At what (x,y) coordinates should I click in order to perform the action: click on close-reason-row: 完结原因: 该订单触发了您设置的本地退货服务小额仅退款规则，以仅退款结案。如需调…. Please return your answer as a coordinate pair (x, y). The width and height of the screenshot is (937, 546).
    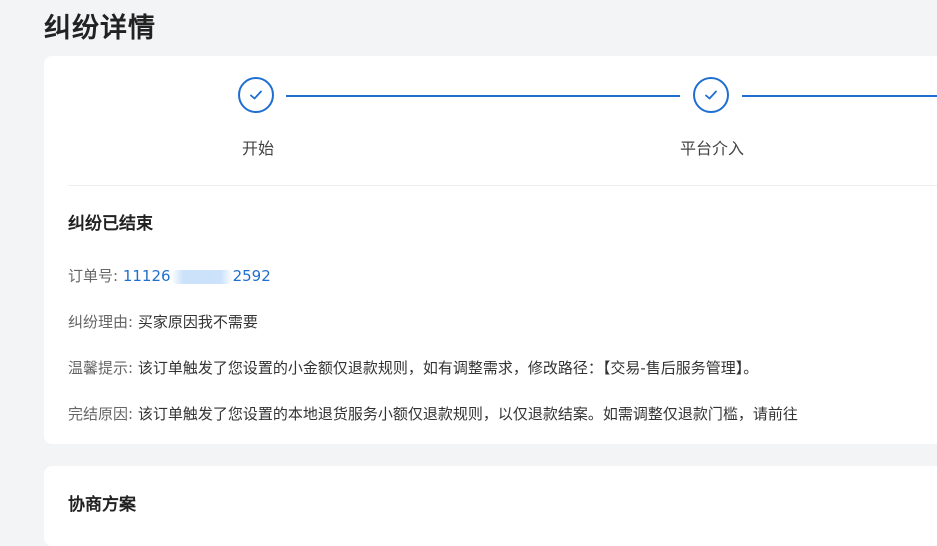
    Looking at the image, I should click on (433, 413).